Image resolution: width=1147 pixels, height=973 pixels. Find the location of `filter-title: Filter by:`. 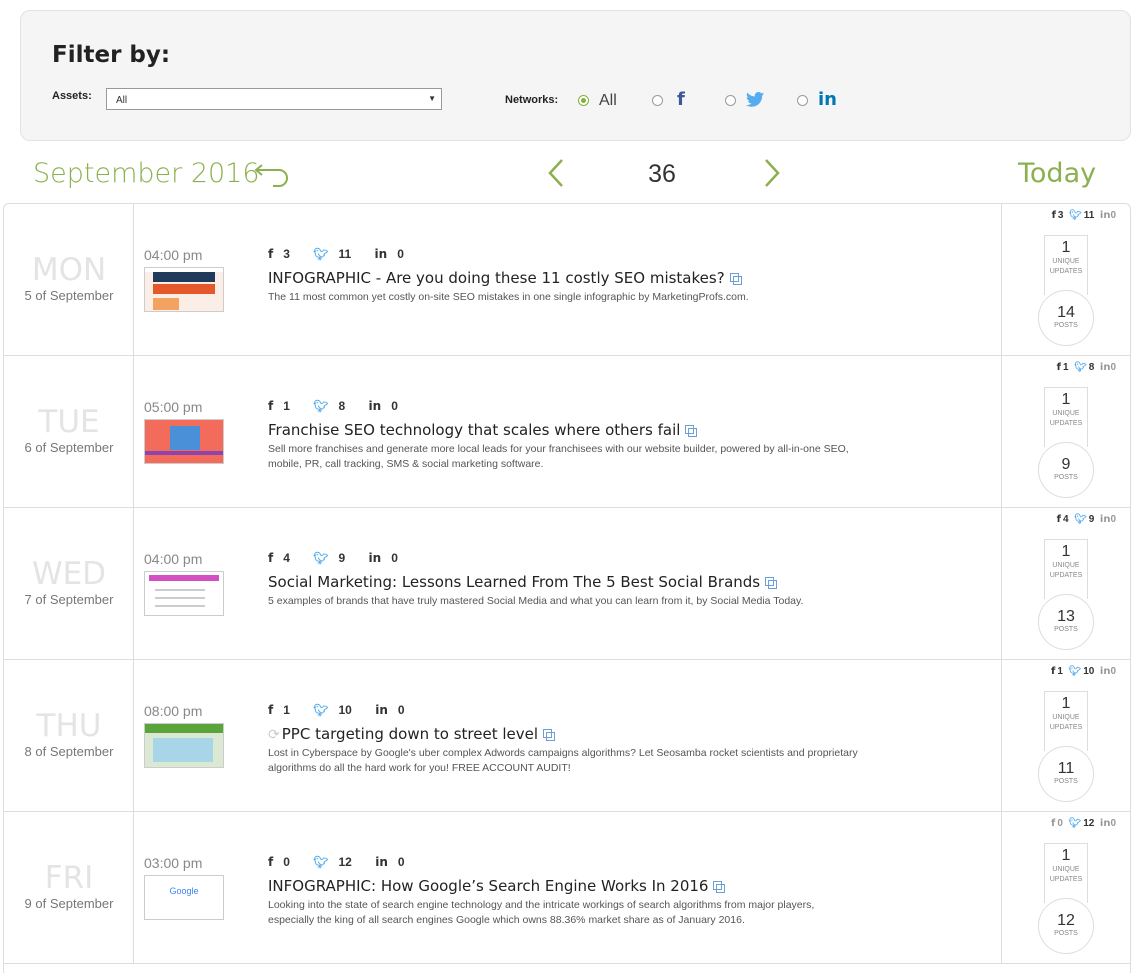

filter-title: Filter by: is located at coordinates (111, 55).